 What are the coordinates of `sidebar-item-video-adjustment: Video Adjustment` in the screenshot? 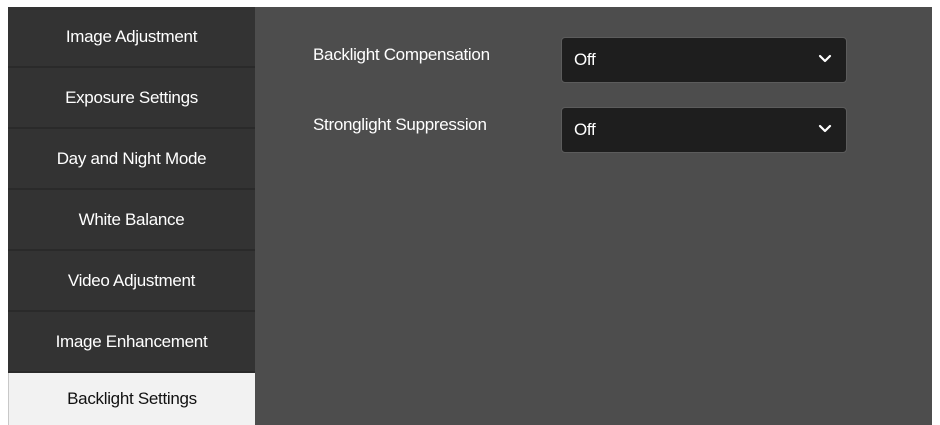 It's located at (131, 281).